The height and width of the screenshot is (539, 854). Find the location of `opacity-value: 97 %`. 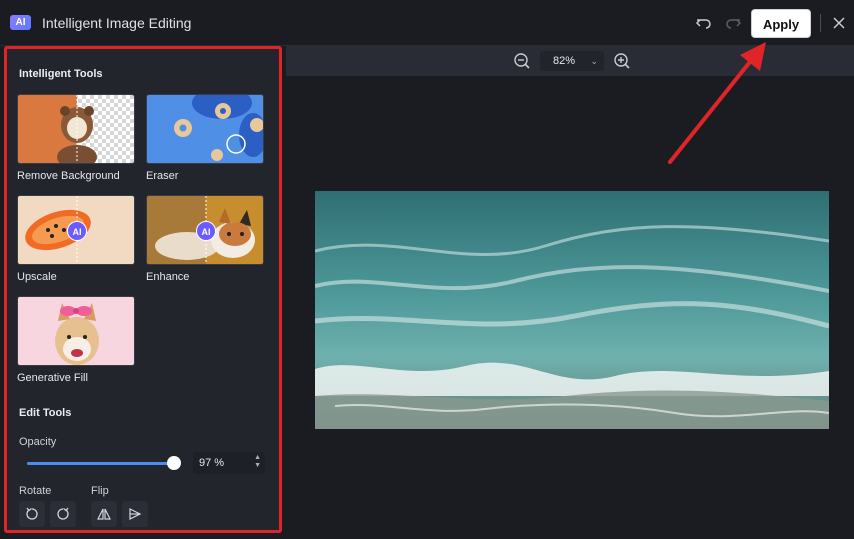

opacity-value: 97 % is located at coordinates (212, 463).